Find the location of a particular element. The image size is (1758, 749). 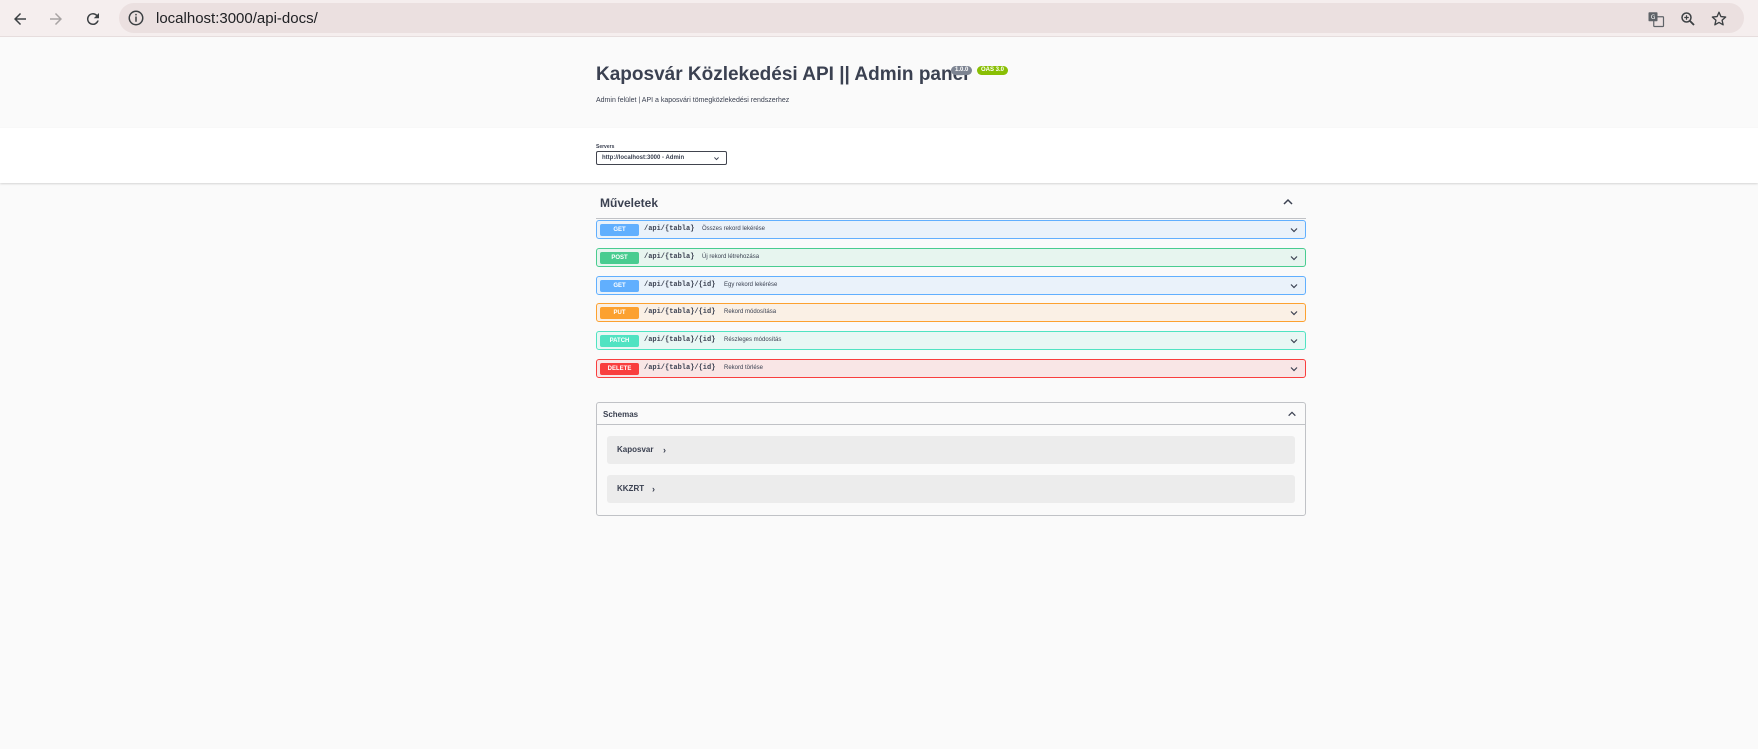

schemas-section: Schemas Kaposvar › KKZRT › is located at coordinates (951, 459).